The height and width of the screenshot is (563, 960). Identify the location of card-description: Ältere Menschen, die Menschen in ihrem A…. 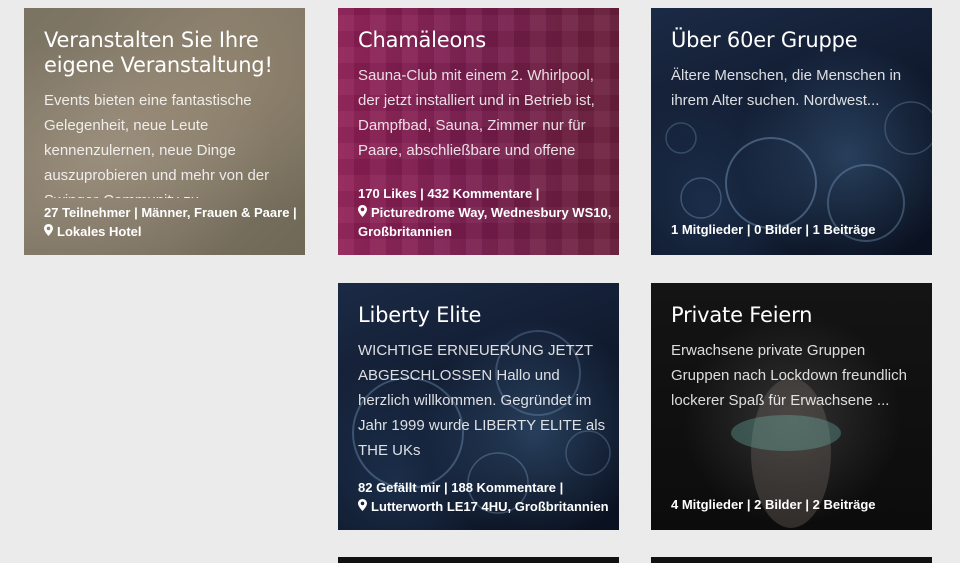
(786, 88).